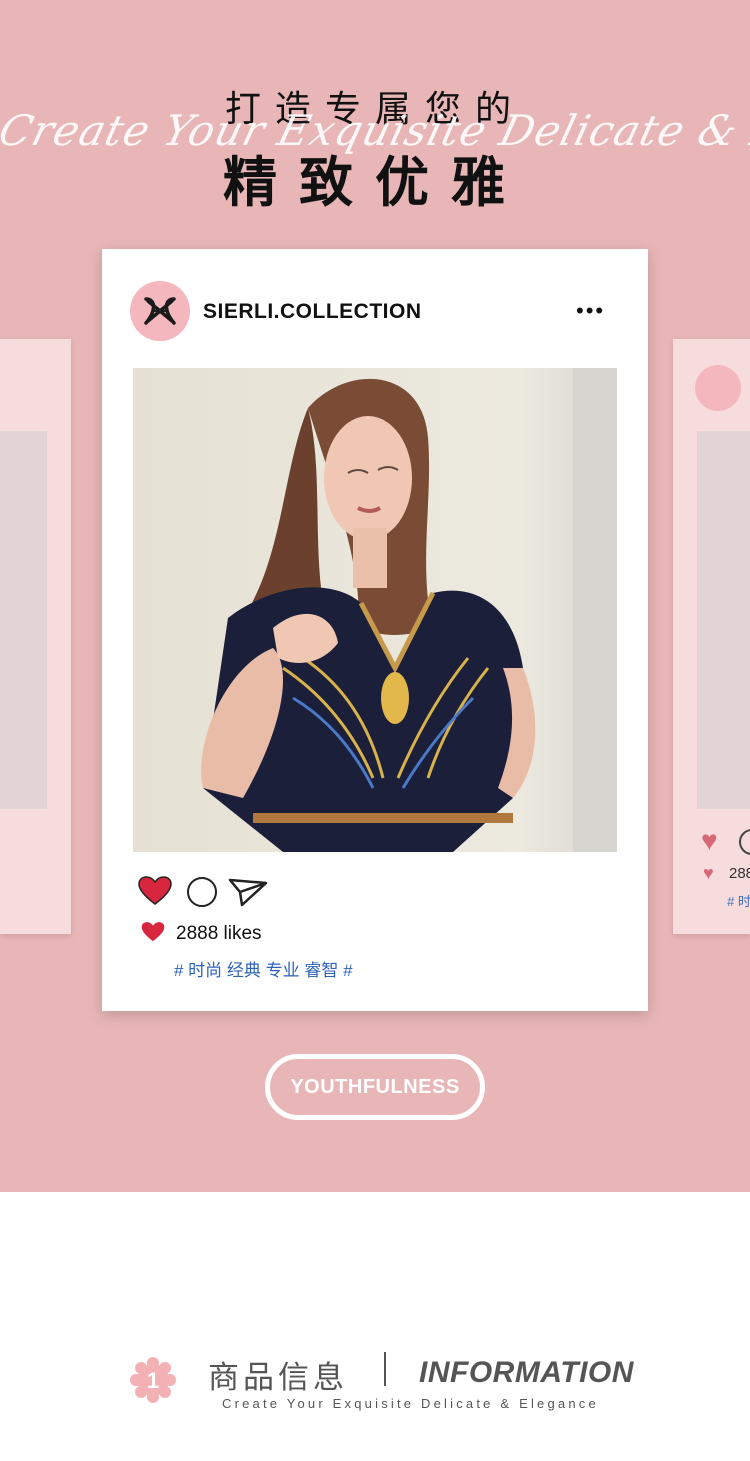  I want to click on info-divider, so click(385, 1369).